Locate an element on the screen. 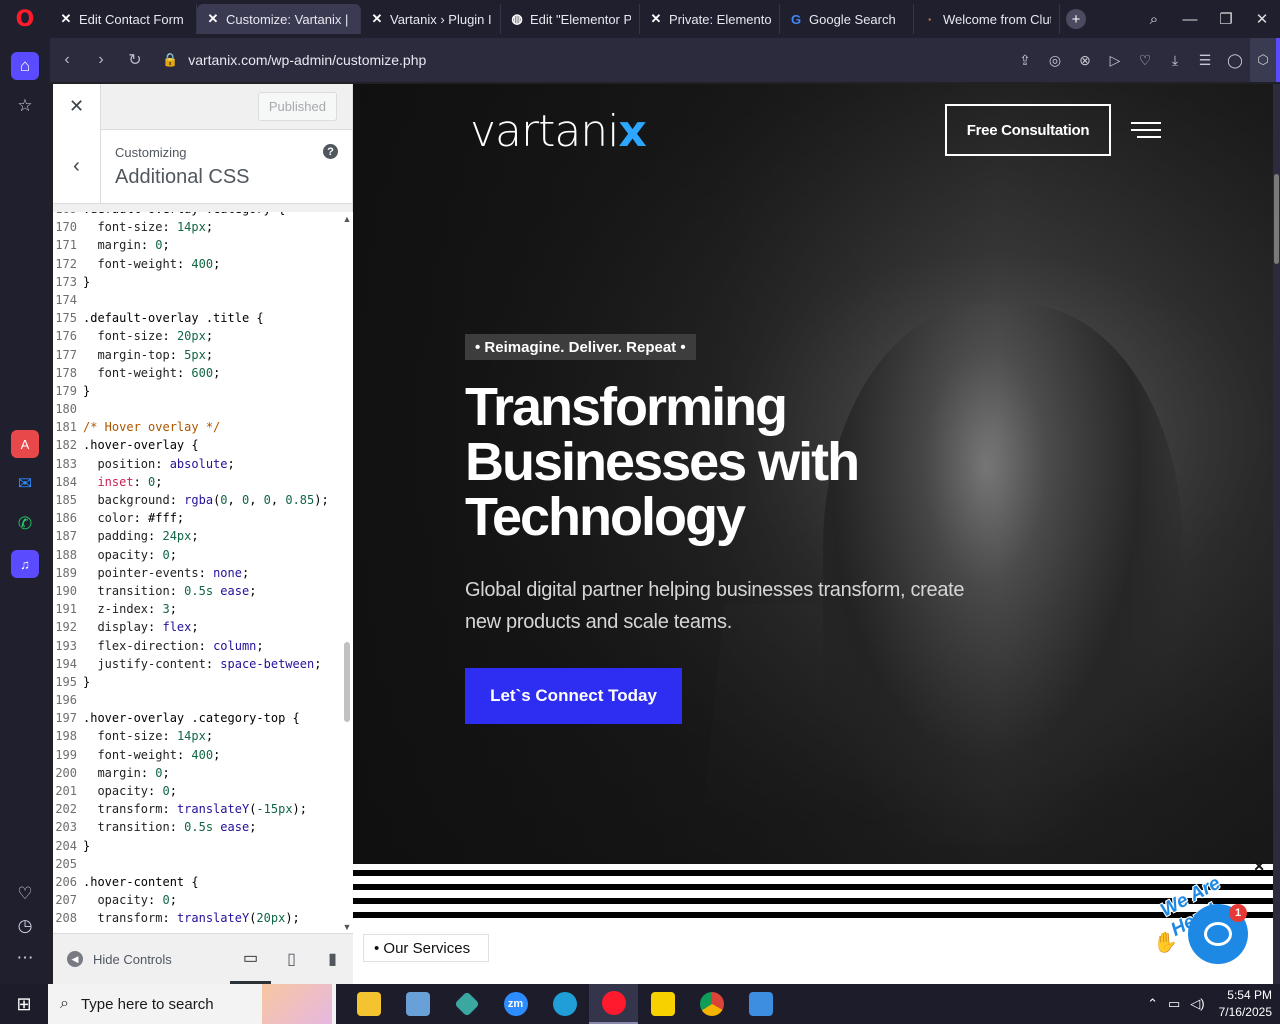  volume-icon: ◁) is located at coordinates (1197, 1004).